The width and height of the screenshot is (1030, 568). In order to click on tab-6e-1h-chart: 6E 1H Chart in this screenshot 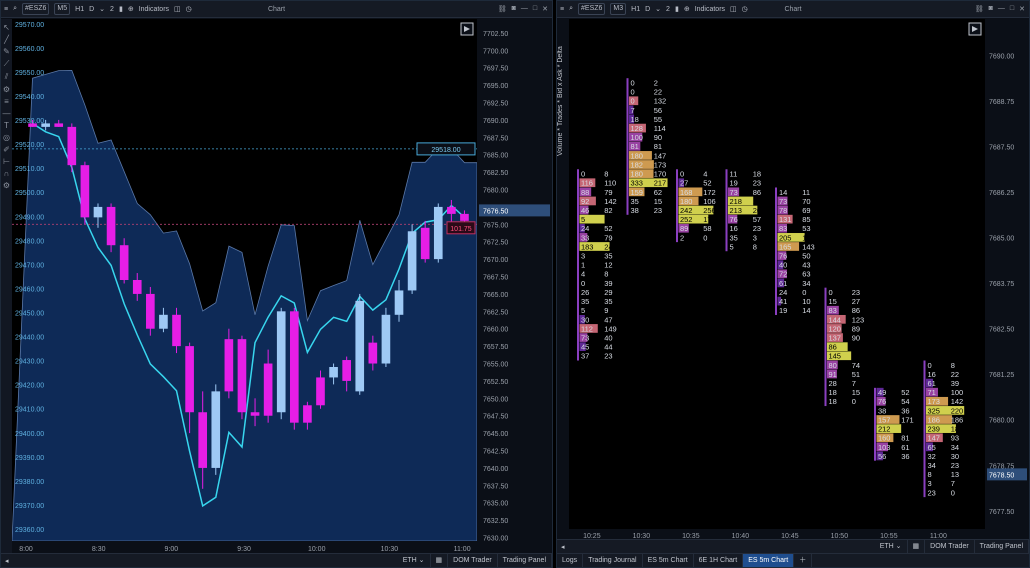, I will do `click(719, 560)`.